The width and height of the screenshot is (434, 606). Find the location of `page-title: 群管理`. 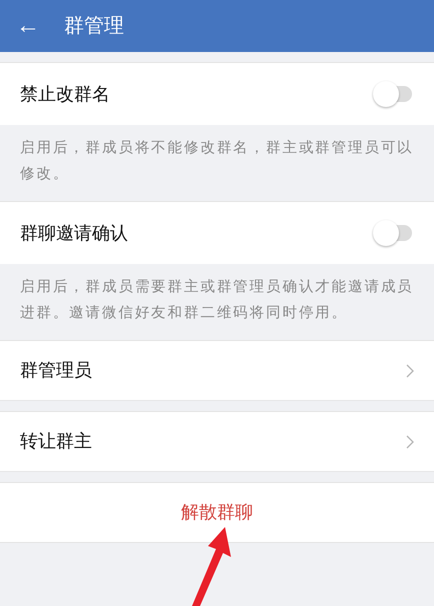

page-title: 群管理 is located at coordinates (94, 26).